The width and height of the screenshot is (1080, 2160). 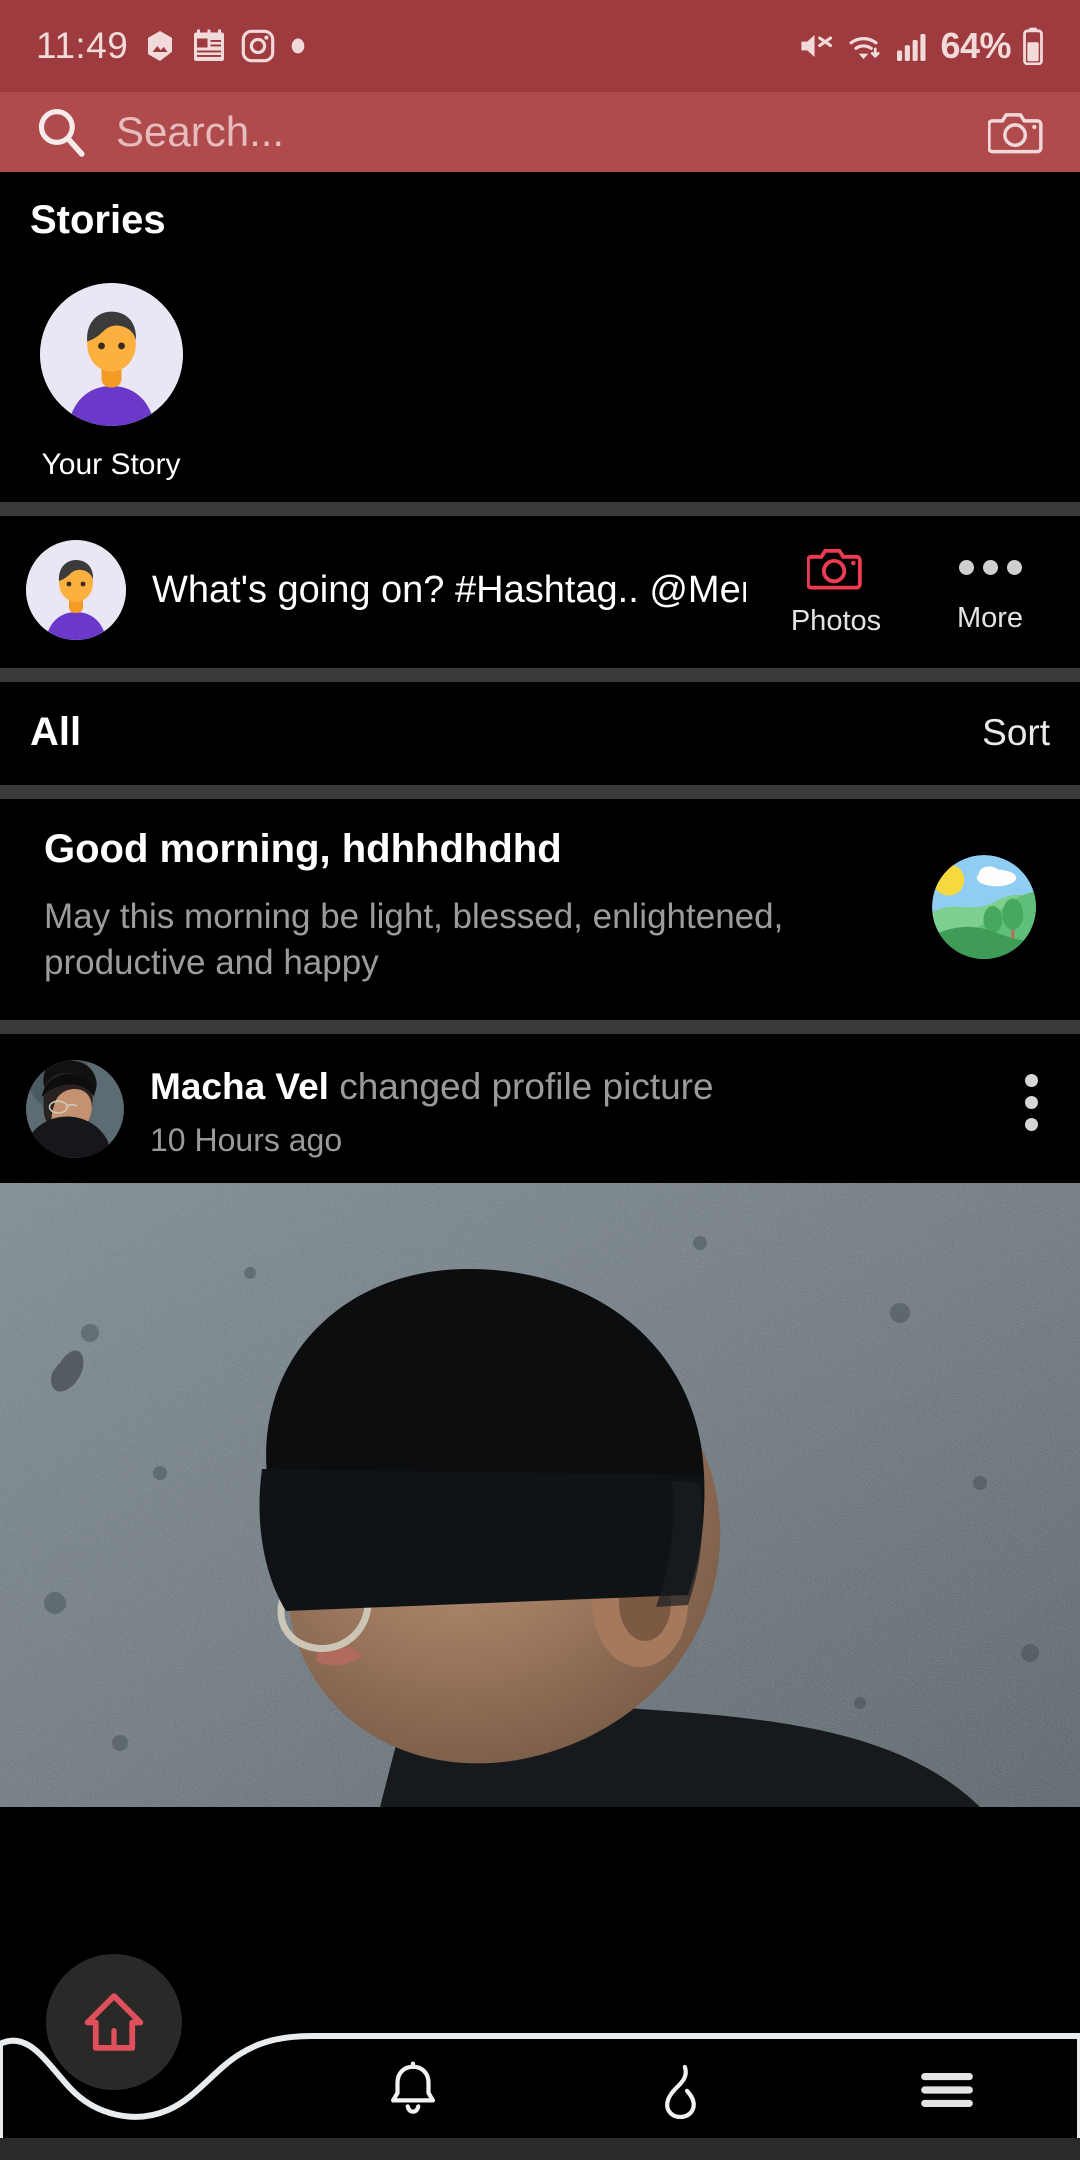 I want to click on home-icon, so click(x=114, y=2022).